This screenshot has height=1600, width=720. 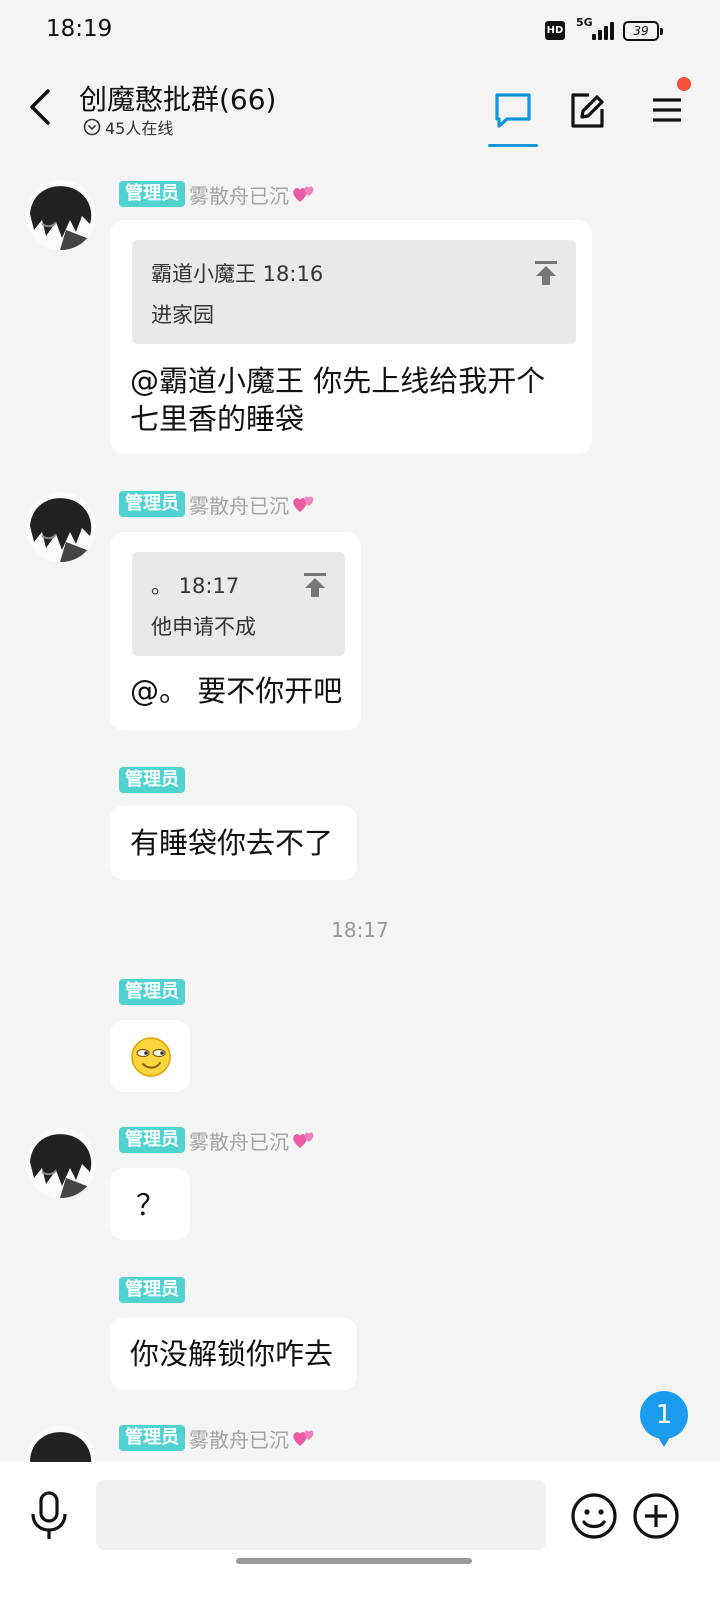 I want to click on emoji-button, so click(x=594, y=1516).